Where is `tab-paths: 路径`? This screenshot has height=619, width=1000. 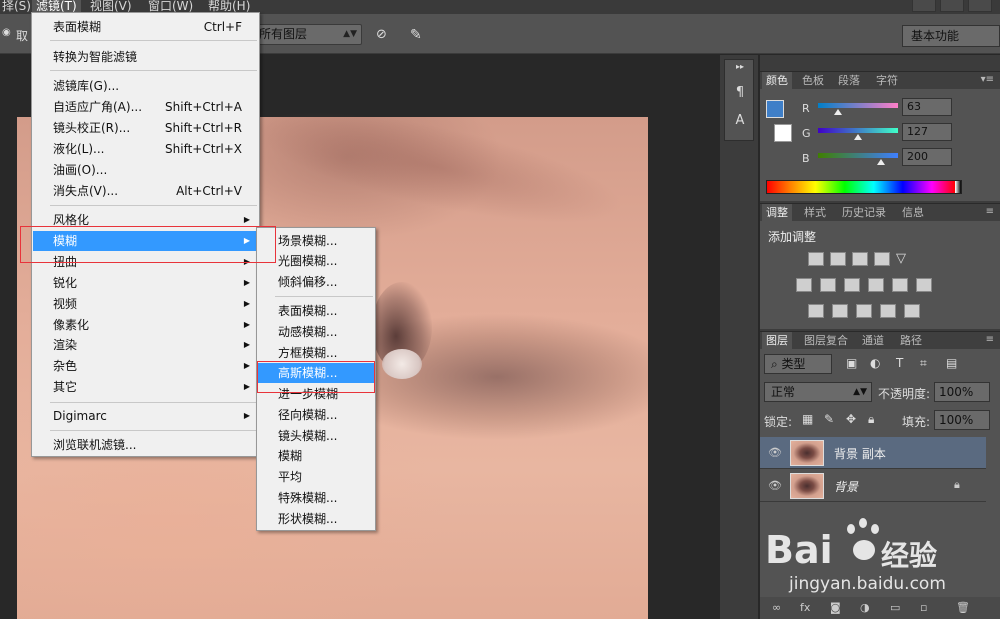
tab-paths: 路径 is located at coordinates (911, 340).